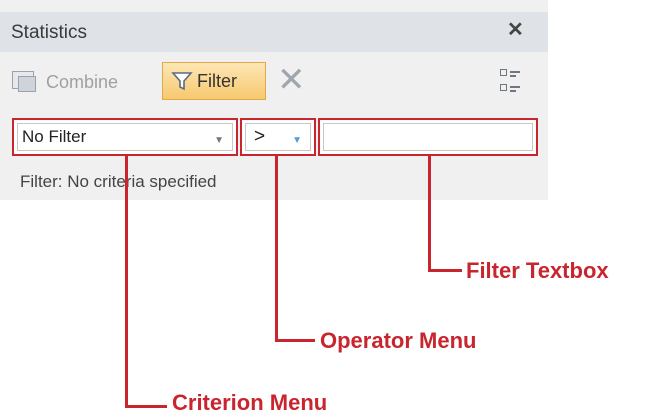 The height and width of the screenshot is (416, 655). I want to click on operator-dropdown: > ▼, so click(278, 137).